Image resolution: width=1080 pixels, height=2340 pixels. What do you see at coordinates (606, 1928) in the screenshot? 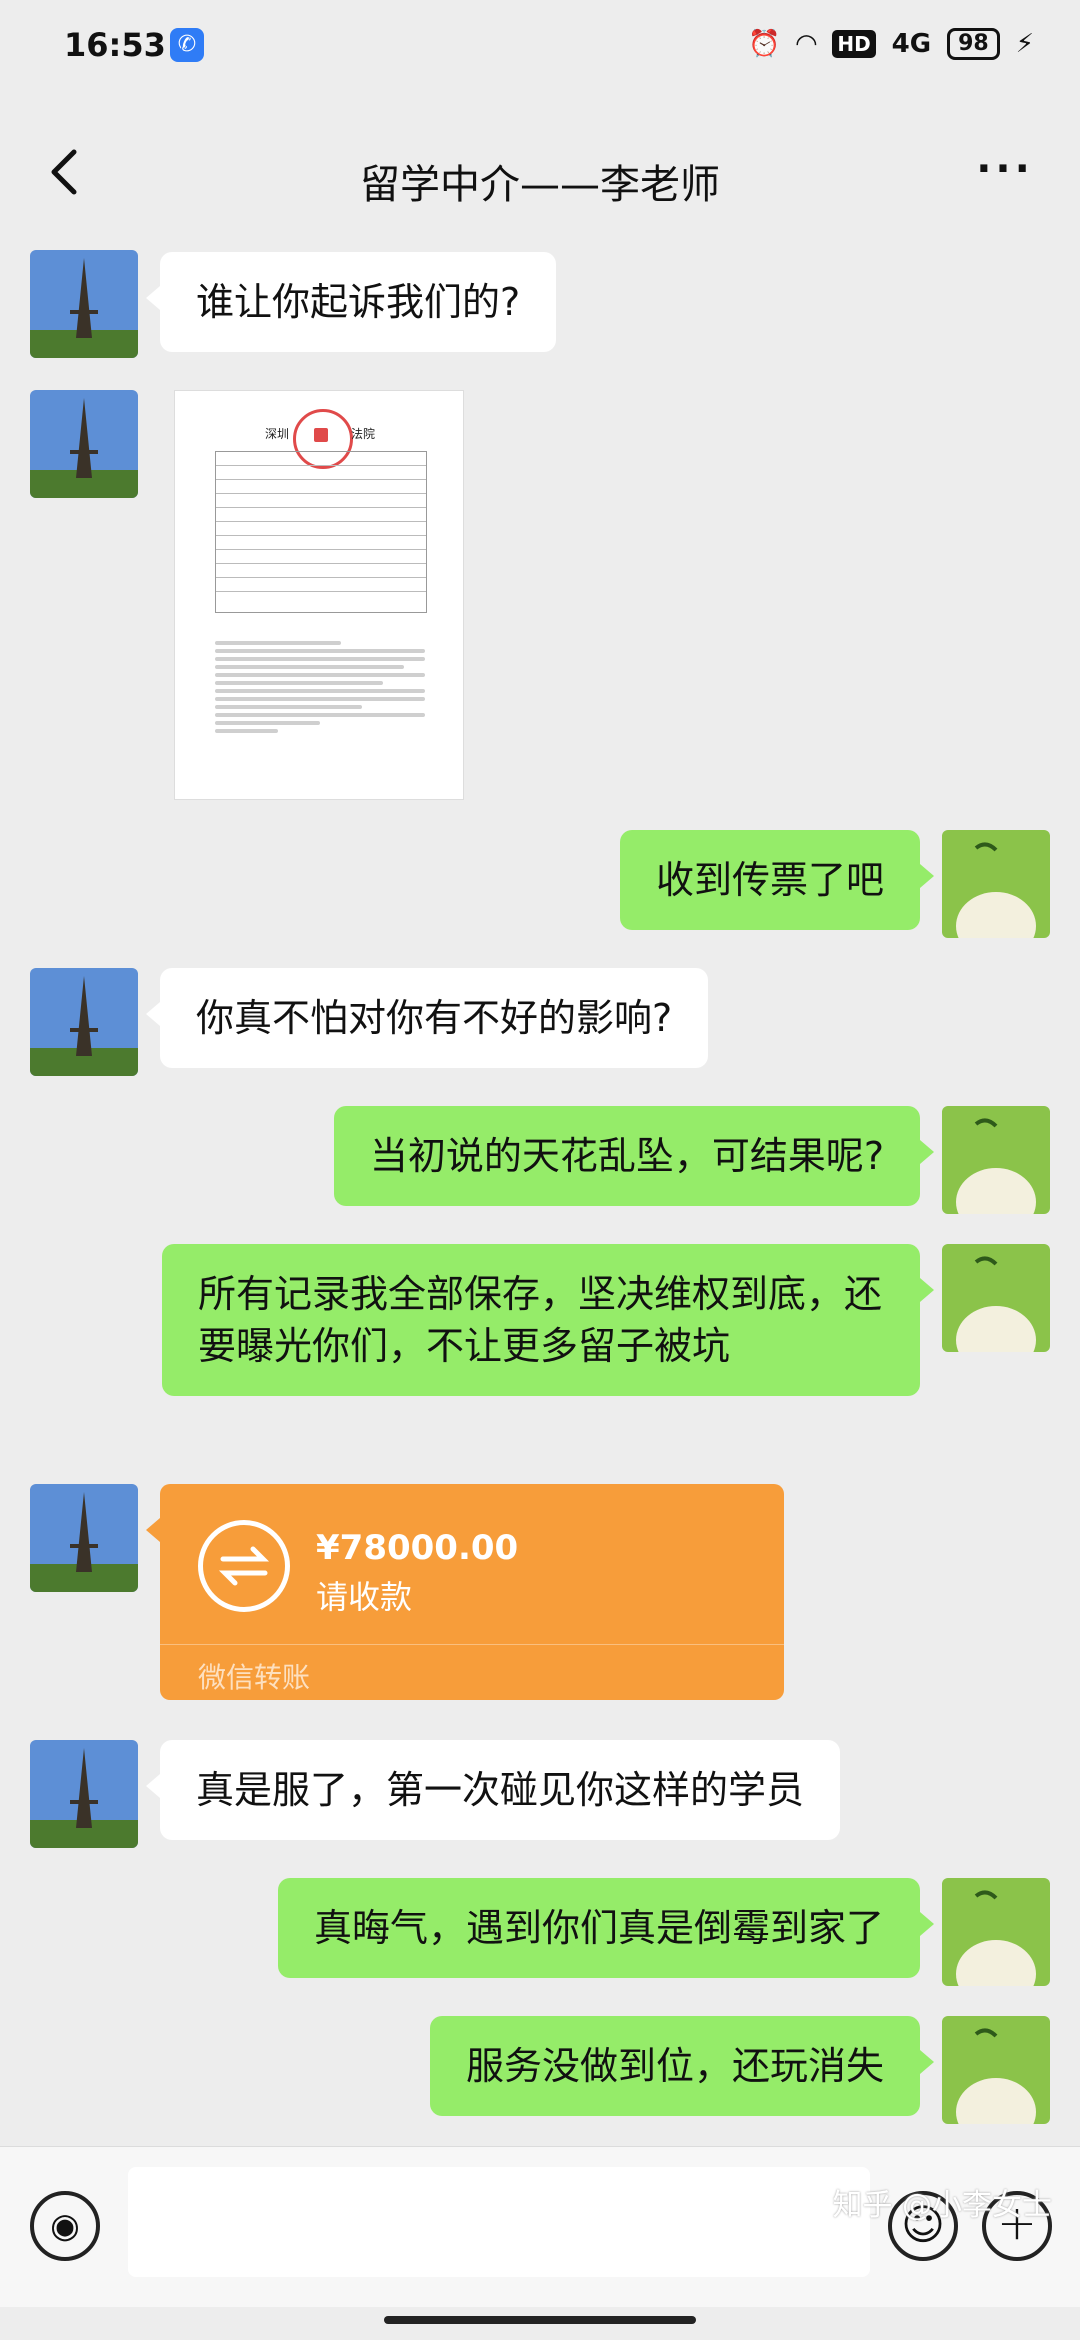
I see `outgoing-message: 真晦气，遇到你们真是倒霉到家了` at bounding box center [606, 1928].